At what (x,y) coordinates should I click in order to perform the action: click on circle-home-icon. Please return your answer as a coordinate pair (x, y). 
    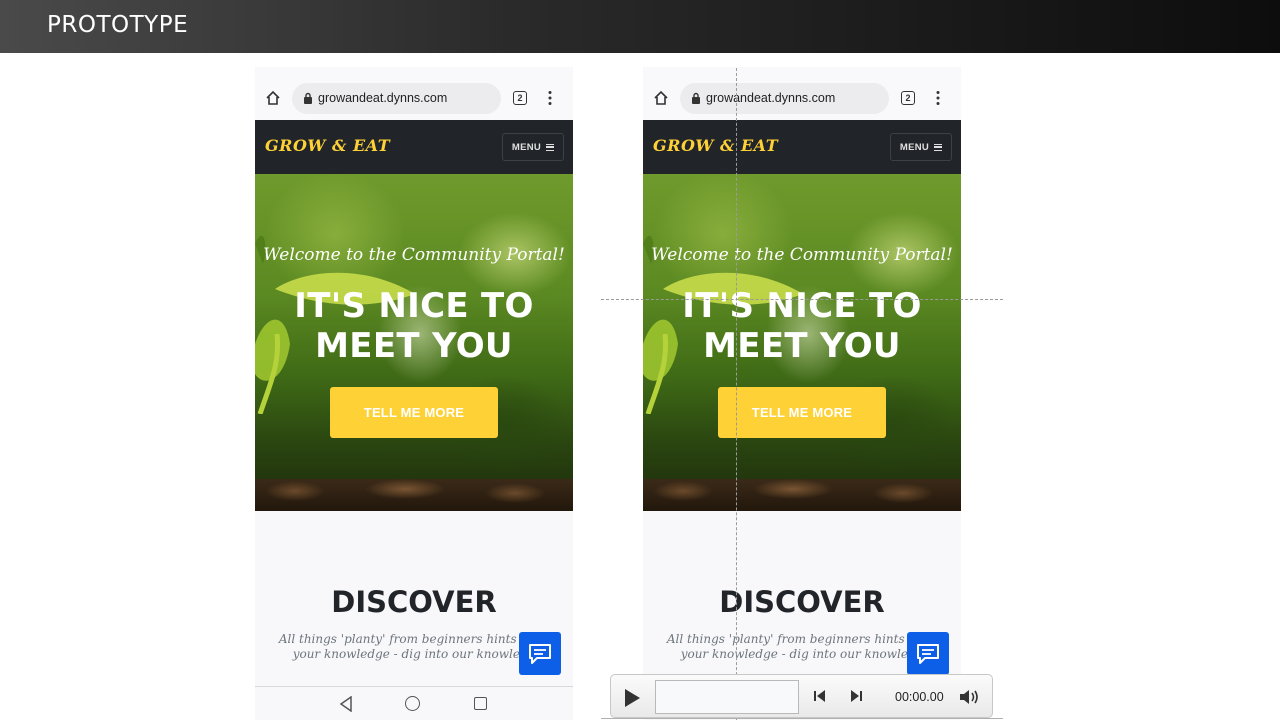
    Looking at the image, I should click on (412, 703).